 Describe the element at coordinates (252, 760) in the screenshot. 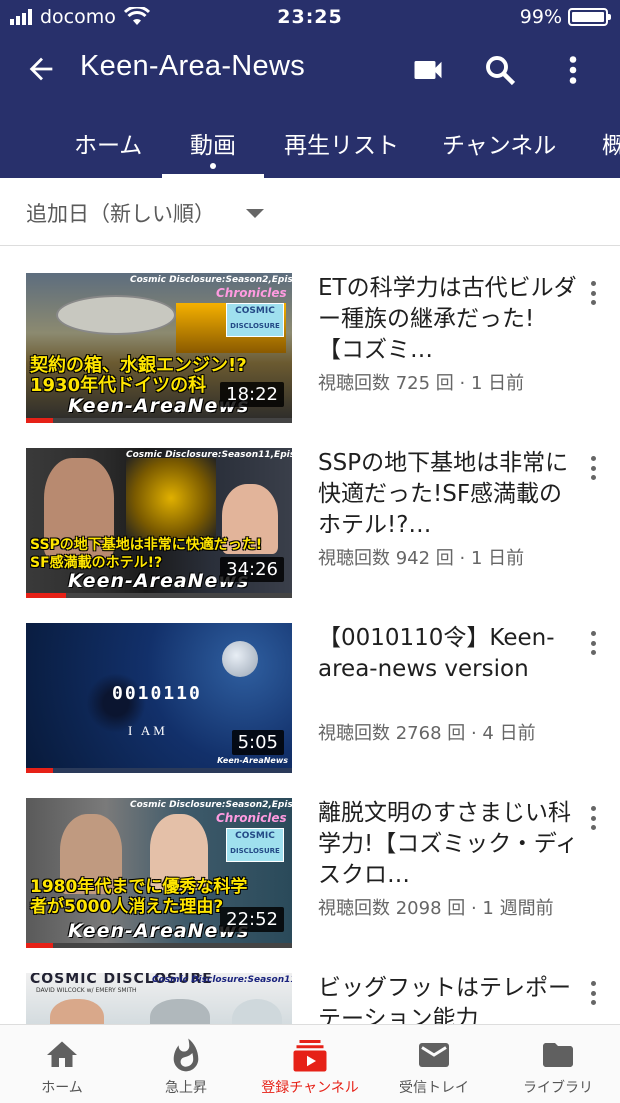

I see `brand-watermark: Keen-AreaNews` at that location.